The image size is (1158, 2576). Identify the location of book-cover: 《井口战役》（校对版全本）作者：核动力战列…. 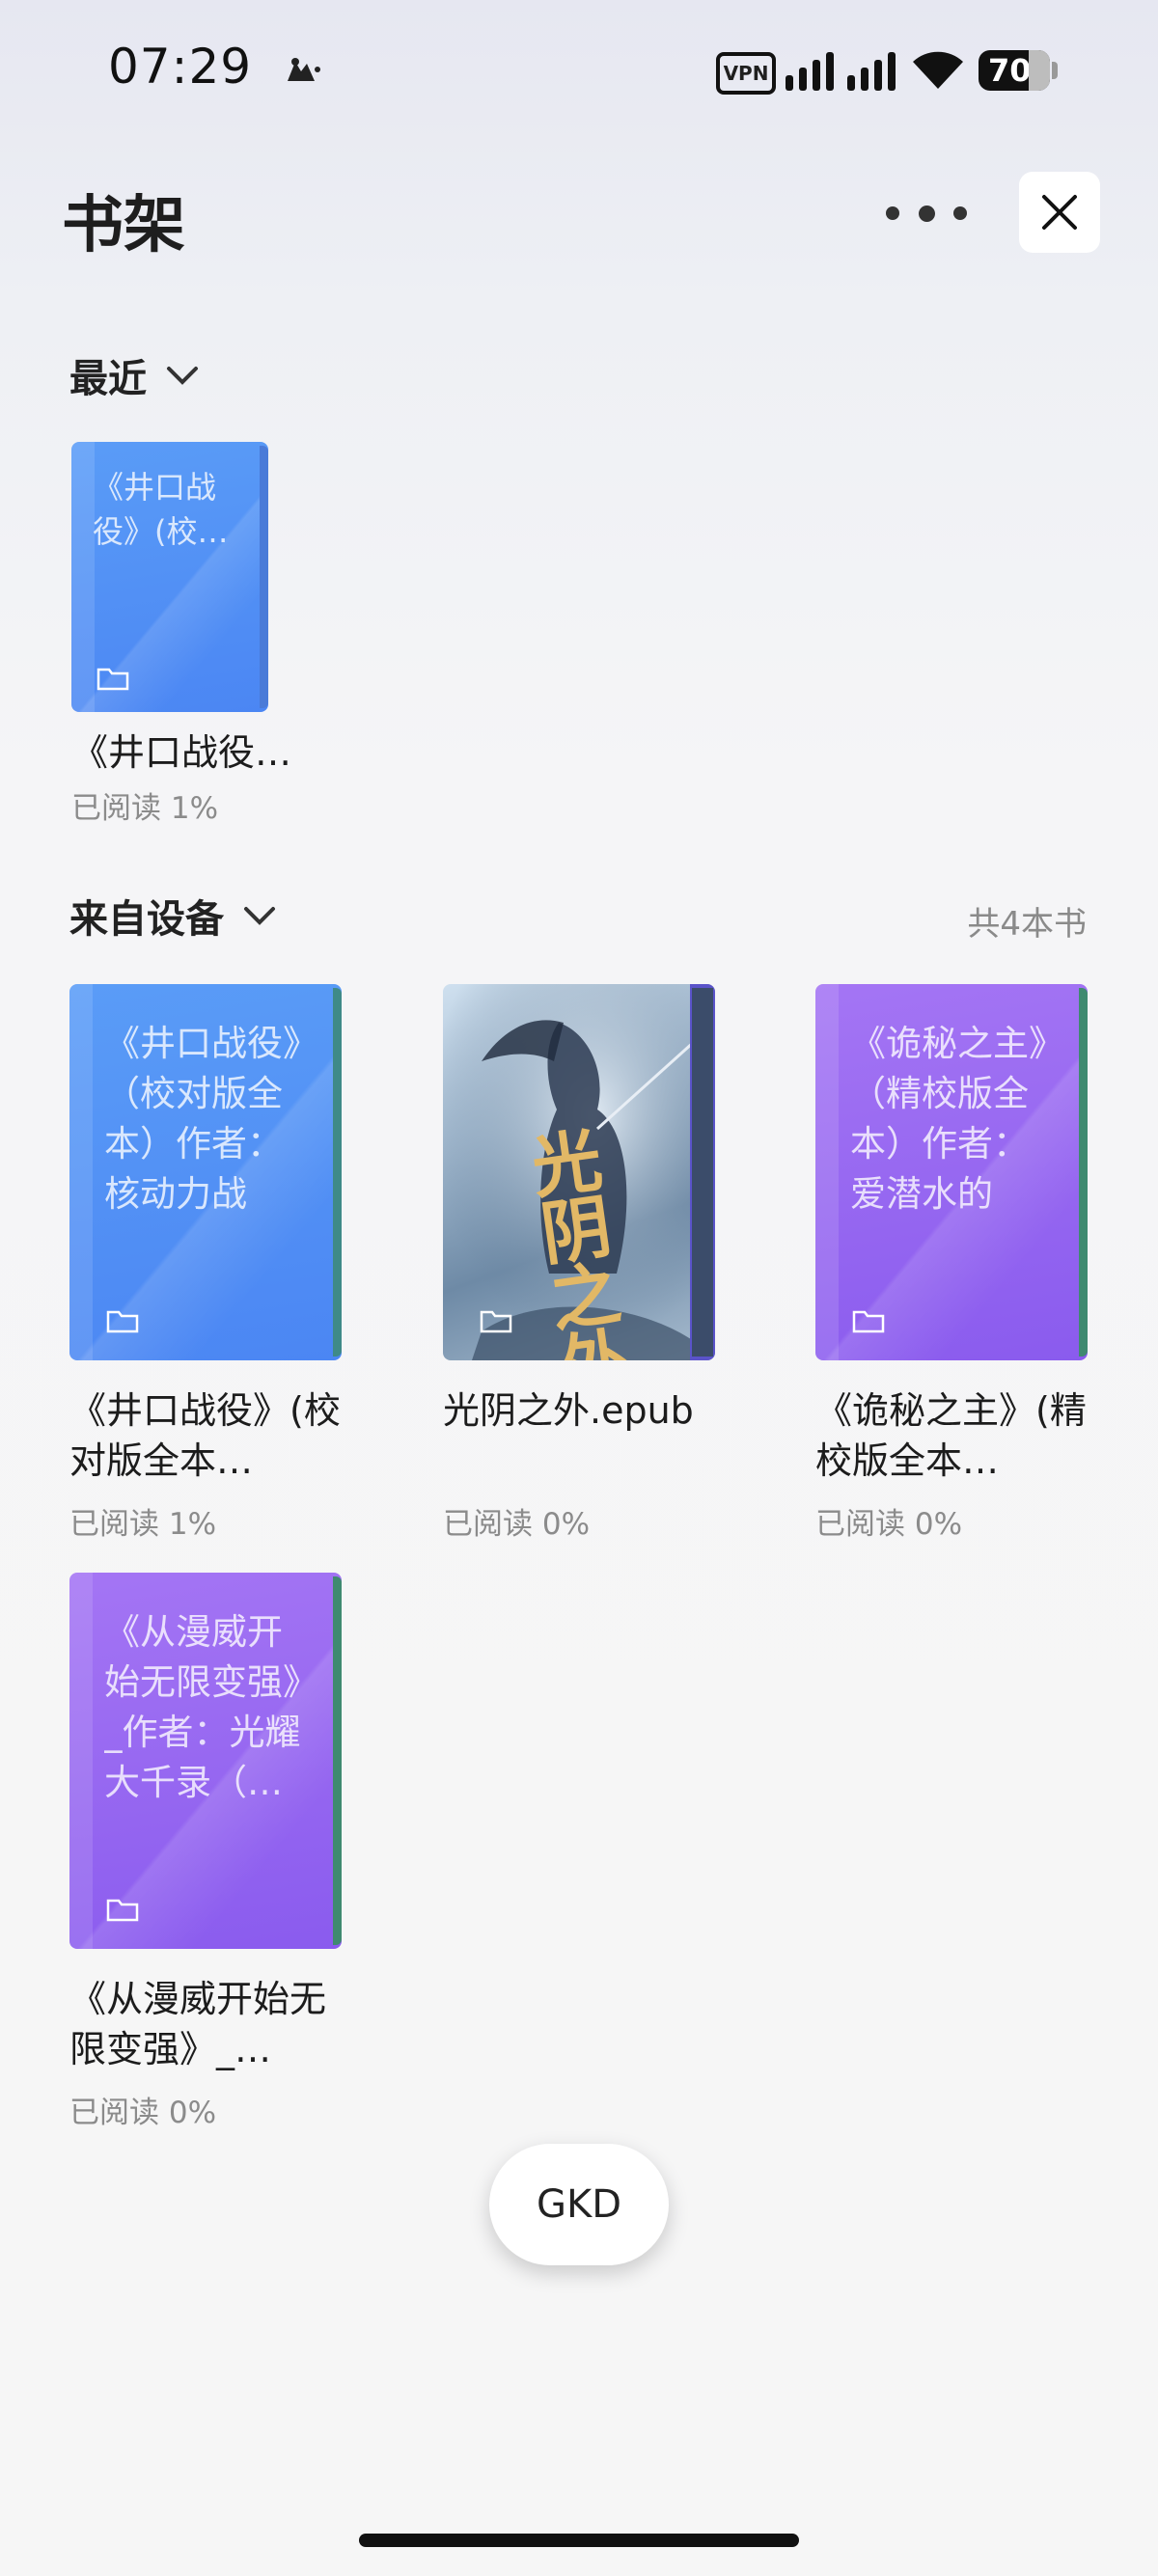
(205, 1172).